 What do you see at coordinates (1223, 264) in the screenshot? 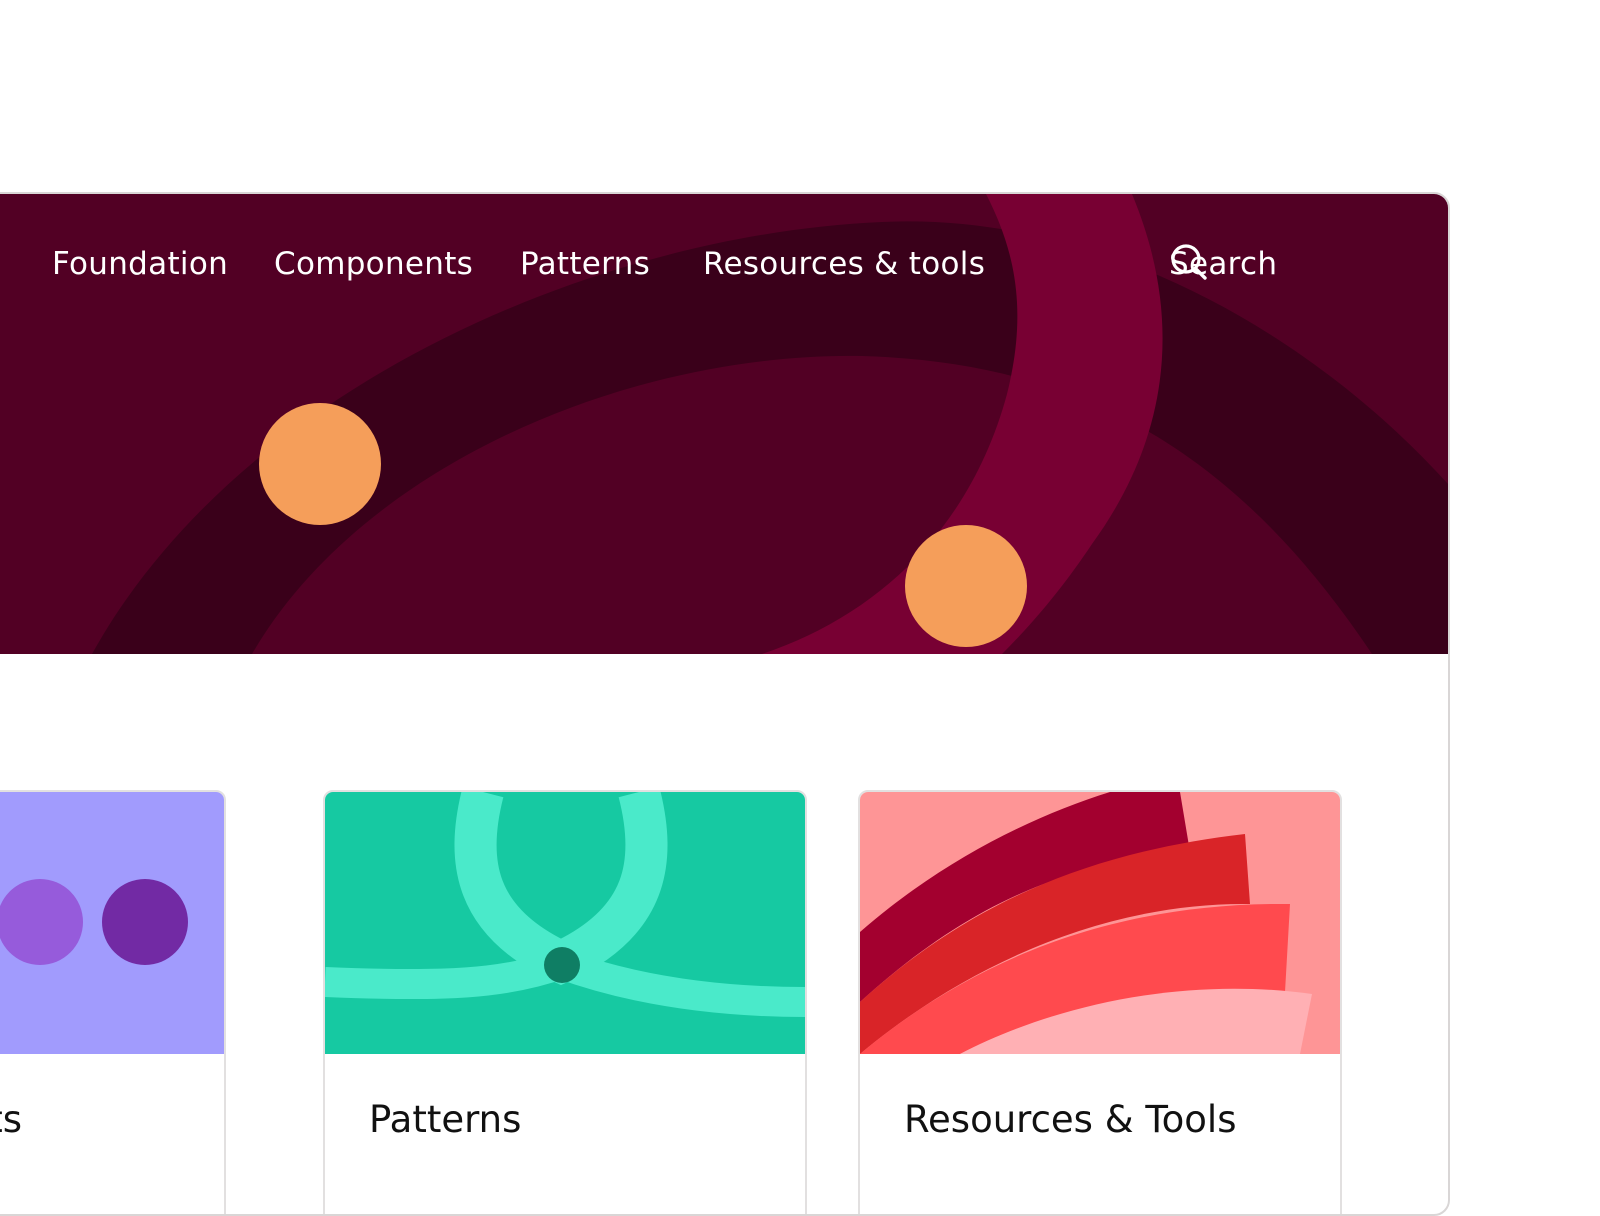
I see `search-button: Search` at bounding box center [1223, 264].